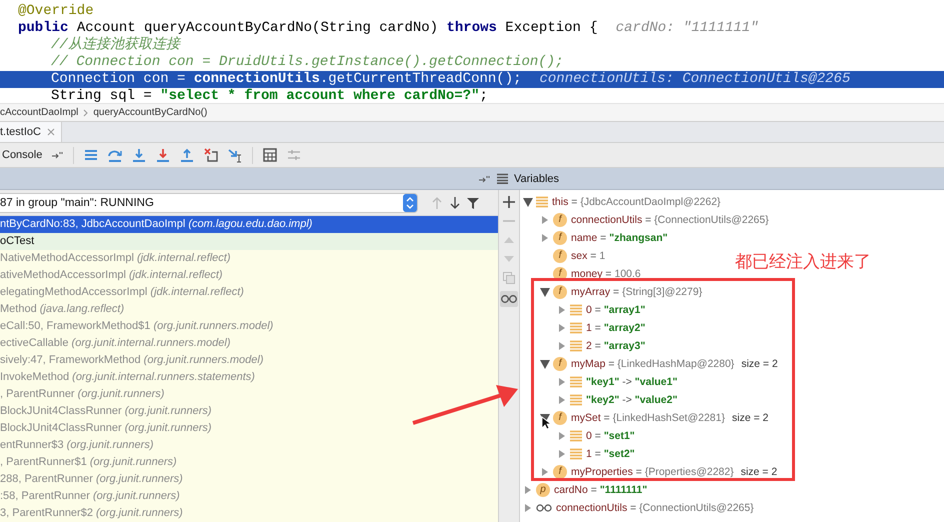 This screenshot has width=944, height=522. What do you see at coordinates (294, 155) in the screenshot?
I see `trace-icon` at bounding box center [294, 155].